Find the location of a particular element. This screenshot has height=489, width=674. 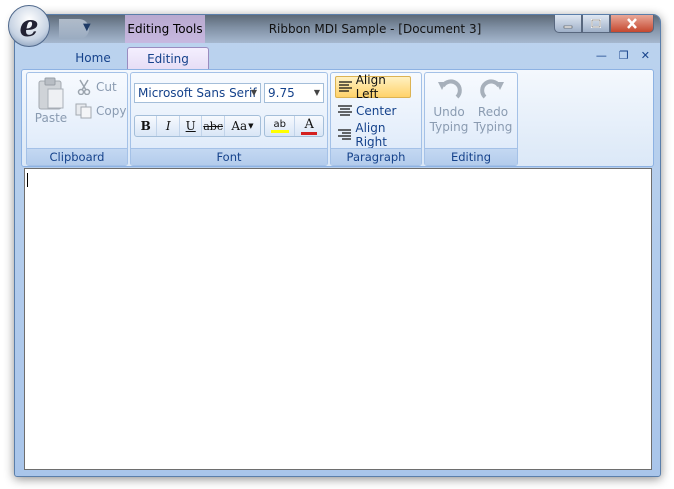

cut-button: Cut is located at coordinates (96, 87).